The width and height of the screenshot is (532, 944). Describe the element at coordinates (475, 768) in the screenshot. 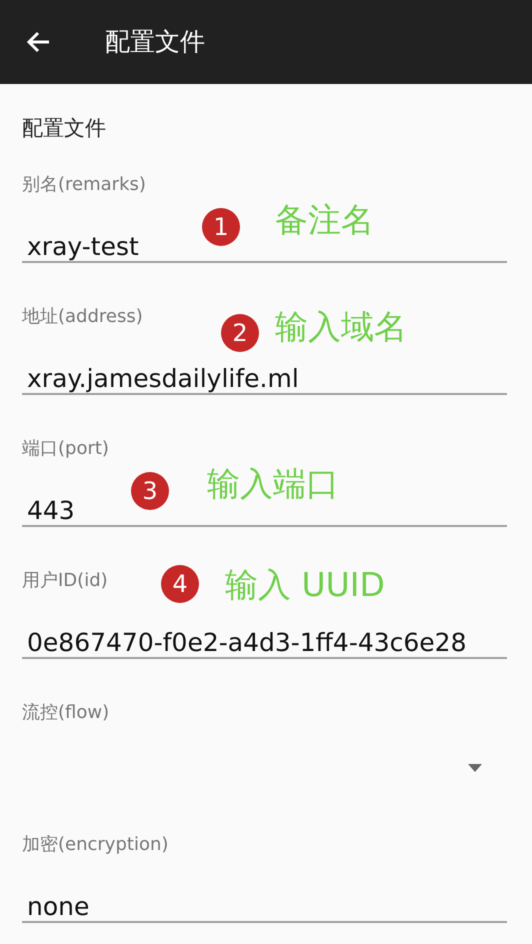

I see `dropdown-arrow-icon` at that location.